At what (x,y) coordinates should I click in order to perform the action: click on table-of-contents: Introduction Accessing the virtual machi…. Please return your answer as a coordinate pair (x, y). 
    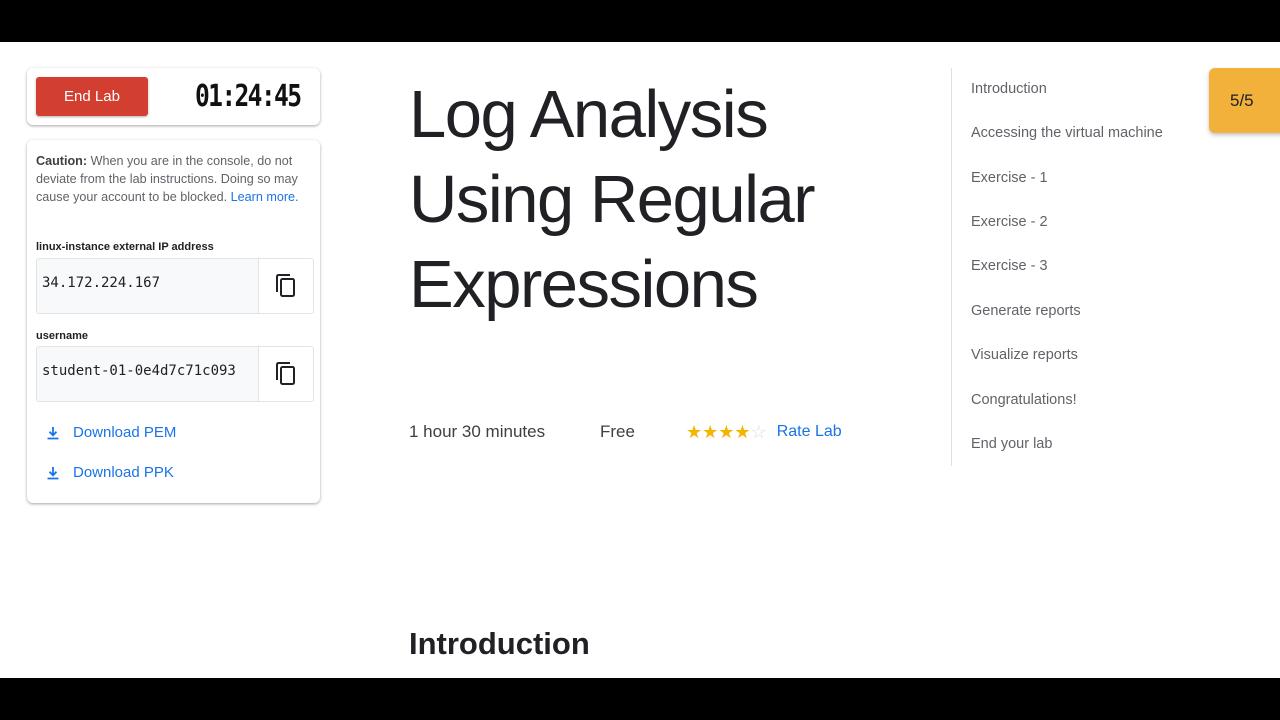
    Looking at the image, I should click on (1071, 267).